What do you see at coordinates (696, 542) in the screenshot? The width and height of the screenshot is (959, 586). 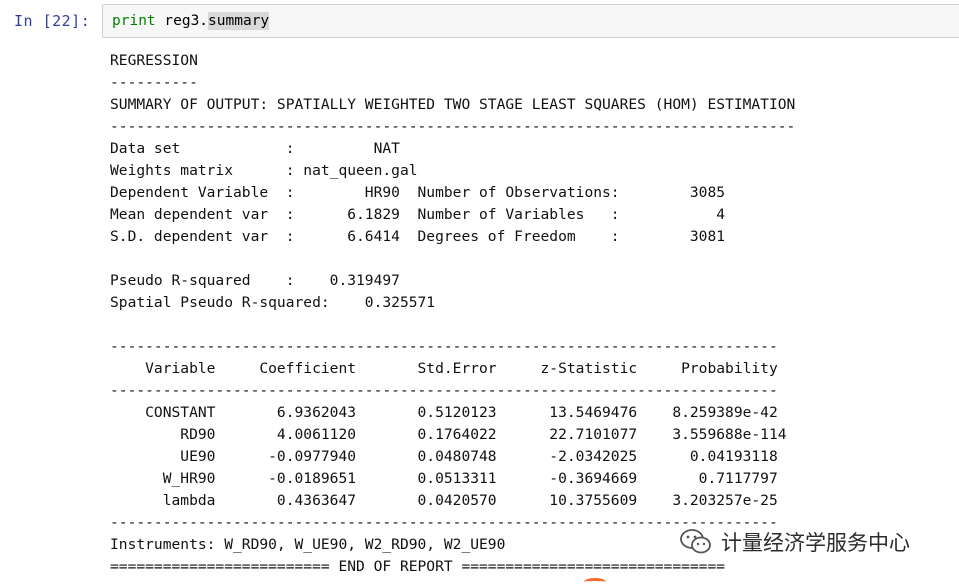 I see `wechat-icon` at bounding box center [696, 542].